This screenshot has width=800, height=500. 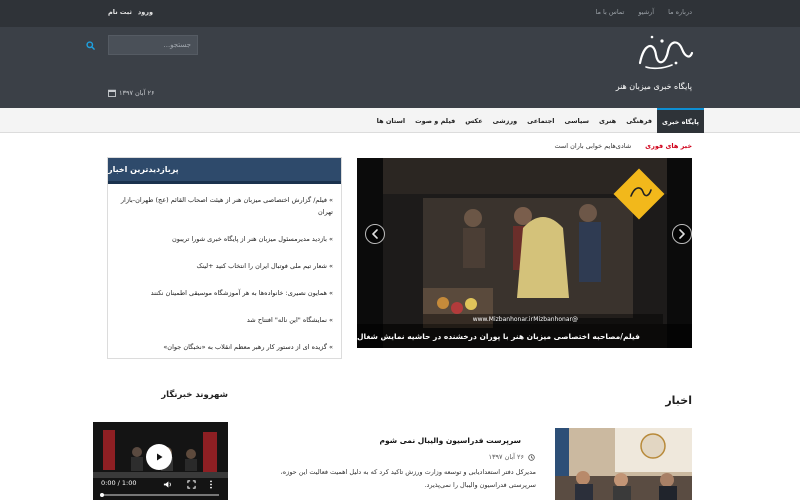 I want to click on news-item-date: ۲۶ آبان ۱۳۹۷, so click(x=512, y=457).